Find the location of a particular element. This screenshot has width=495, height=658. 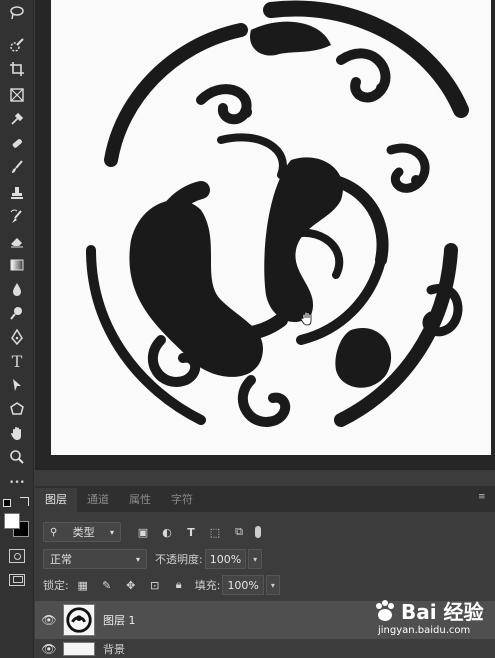

panel-tabs: 图层 通道 属性 字符 is located at coordinates (265, 499).